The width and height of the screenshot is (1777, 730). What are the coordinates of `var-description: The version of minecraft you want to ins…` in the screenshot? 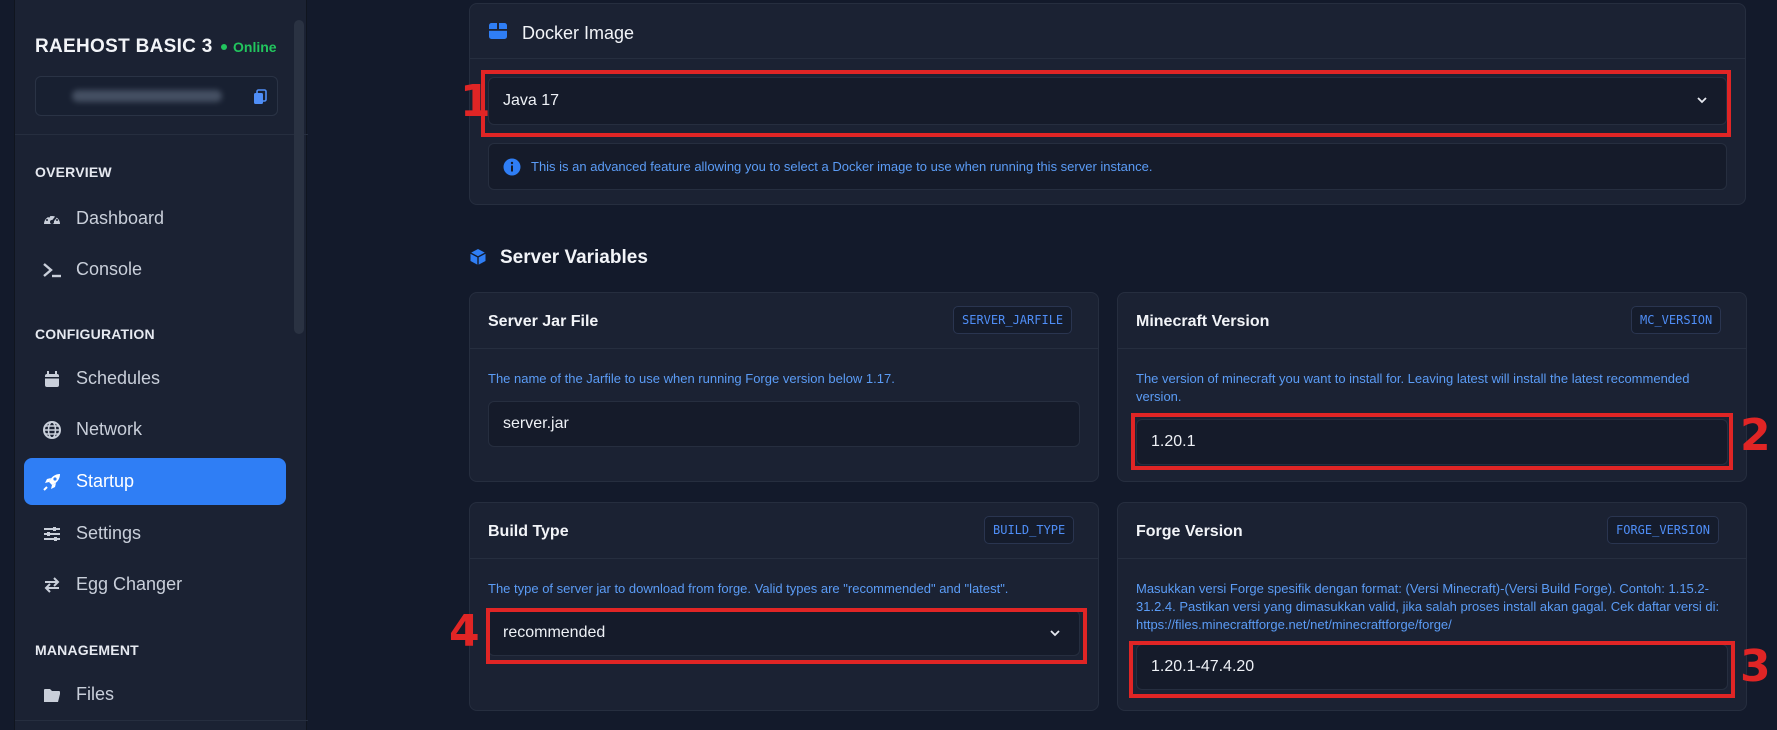 It's located at (1413, 387).